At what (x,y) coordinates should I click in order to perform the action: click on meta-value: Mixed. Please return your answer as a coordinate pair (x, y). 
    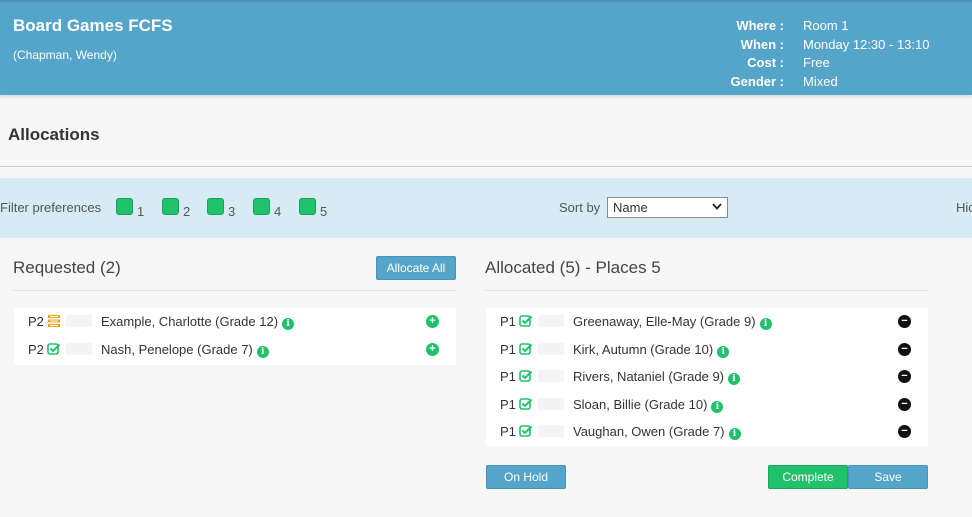
    Looking at the image, I should click on (820, 82).